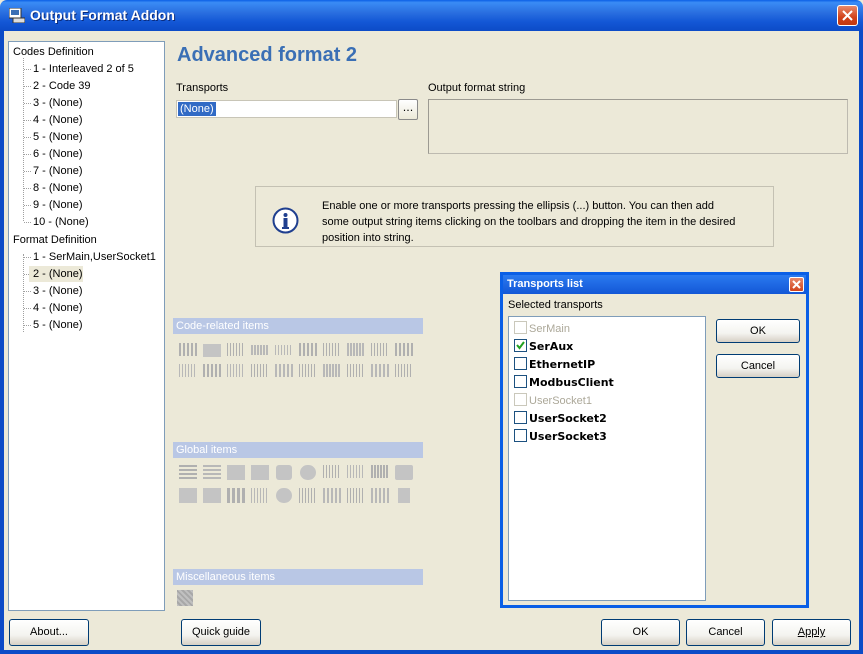 The image size is (863, 654). What do you see at coordinates (55, 240) in the screenshot?
I see `tree-node-format-definition: Format Definition` at bounding box center [55, 240].